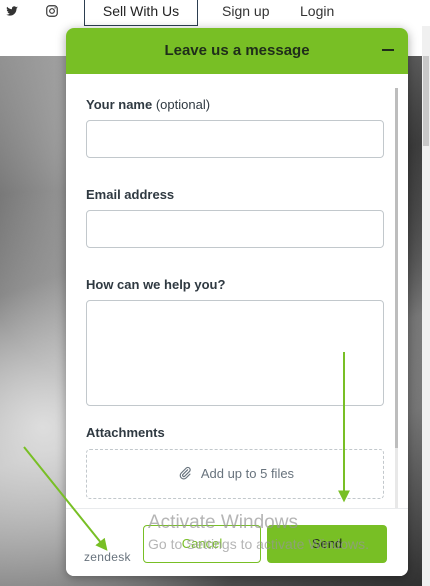 The width and height of the screenshot is (430, 586). Describe the element at coordinates (235, 229) in the screenshot. I see `email-input` at that location.